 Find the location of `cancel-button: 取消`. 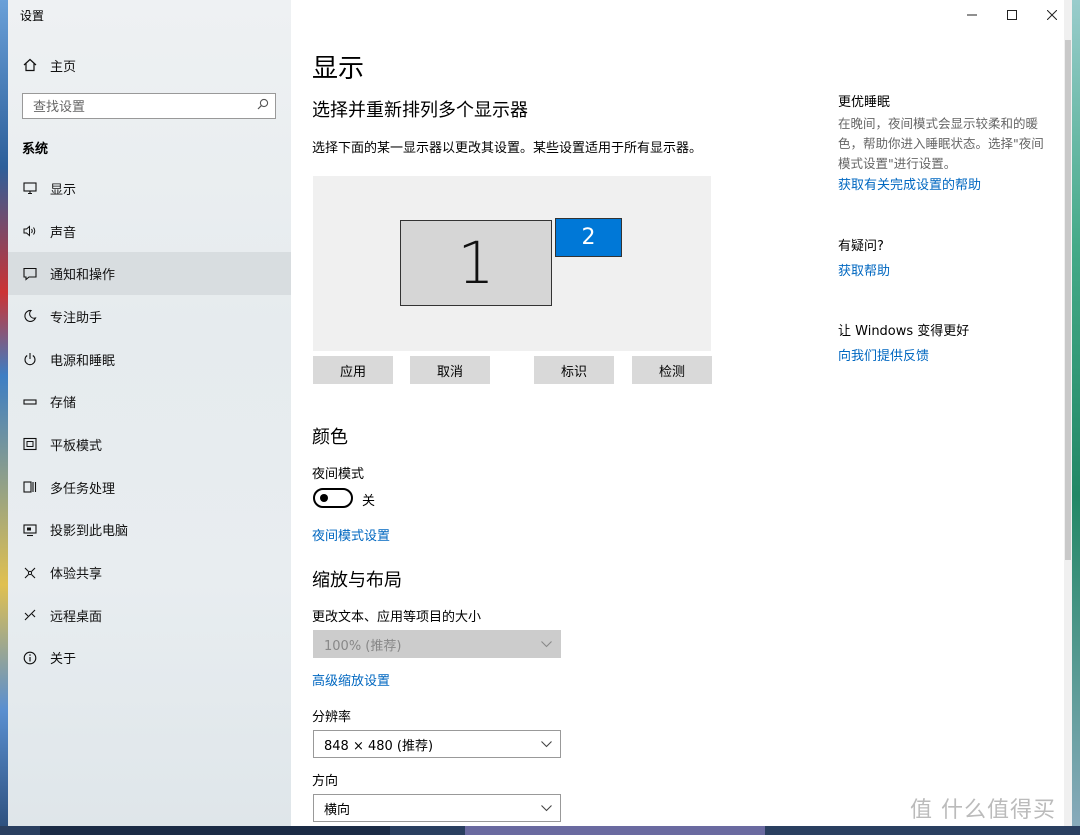

cancel-button: 取消 is located at coordinates (450, 370).